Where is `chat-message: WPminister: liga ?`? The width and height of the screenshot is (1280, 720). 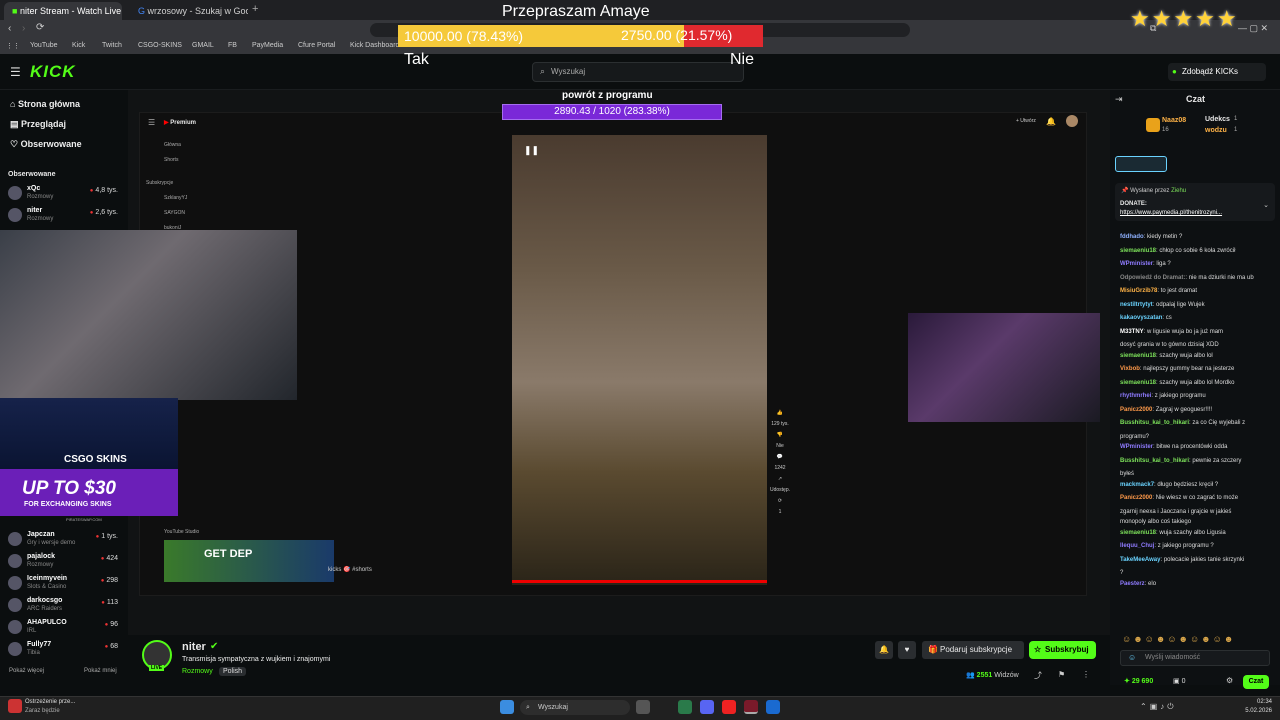
chat-message: WPminister: liga ? is located at coordinates (1195, 264).